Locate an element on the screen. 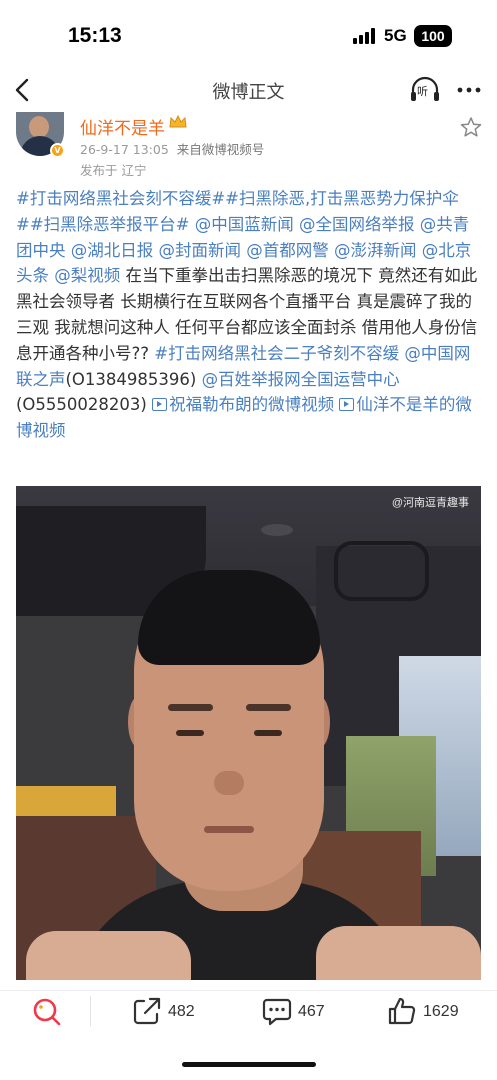 This screenshot has width=497, height=1080. like-count: 1629 is located at coordinates (441, 1011).